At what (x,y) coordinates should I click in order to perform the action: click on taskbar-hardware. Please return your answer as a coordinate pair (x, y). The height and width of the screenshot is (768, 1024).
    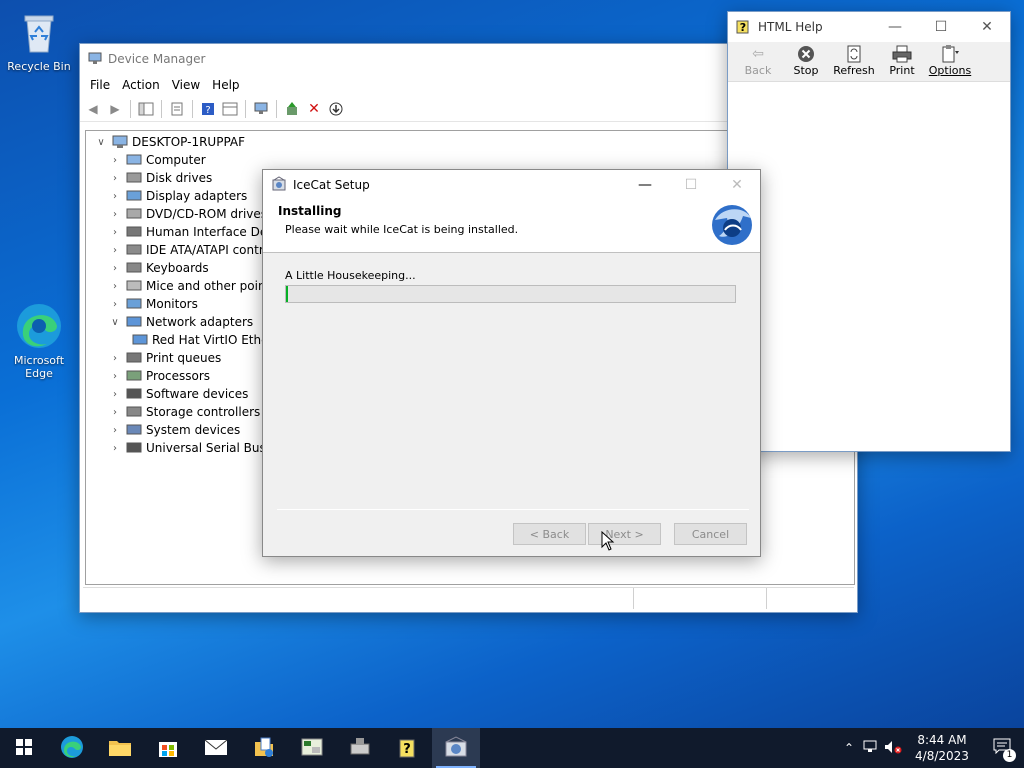
    Looking at the image, I should click on (360, 748).